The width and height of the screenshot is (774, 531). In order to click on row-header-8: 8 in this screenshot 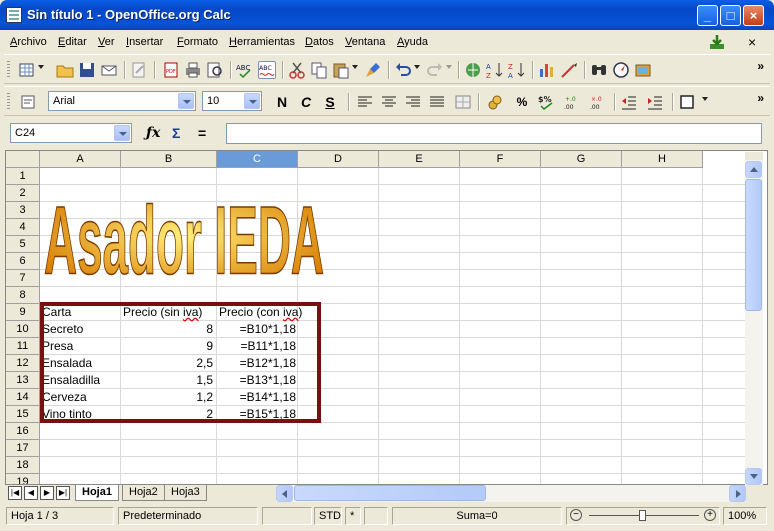, I will do `click(23, 295)`.